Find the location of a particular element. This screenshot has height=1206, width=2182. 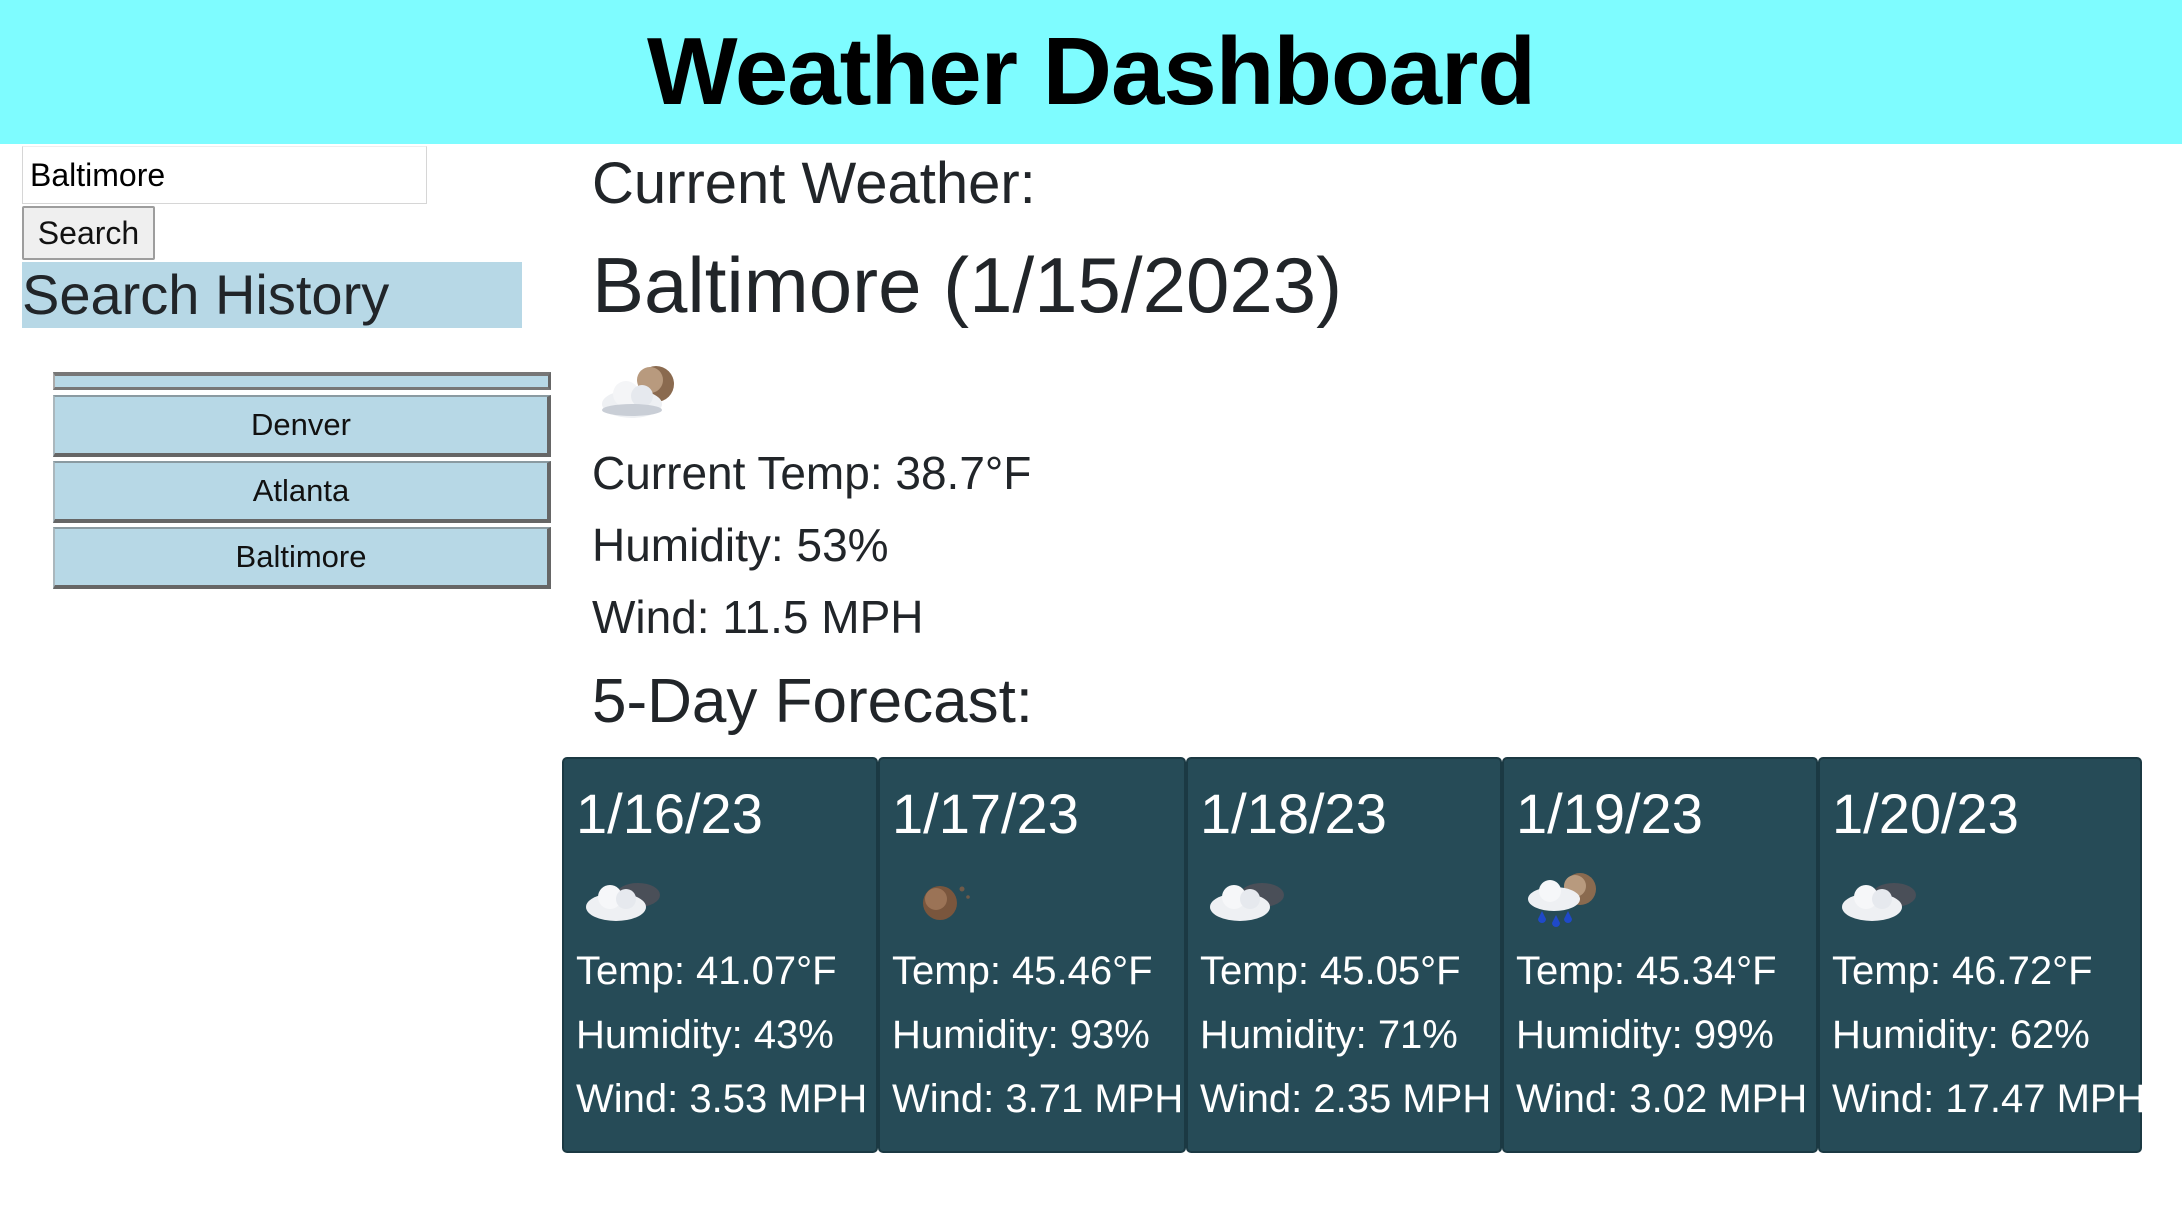

forecast-temp: Temp: 45.05°F is located at coordinates (1330, 971).